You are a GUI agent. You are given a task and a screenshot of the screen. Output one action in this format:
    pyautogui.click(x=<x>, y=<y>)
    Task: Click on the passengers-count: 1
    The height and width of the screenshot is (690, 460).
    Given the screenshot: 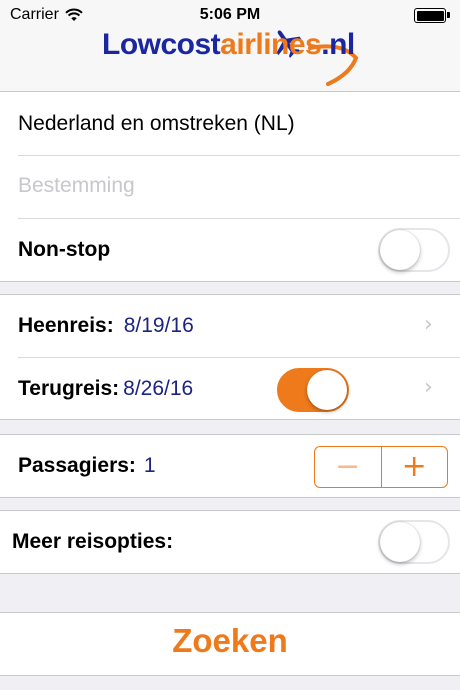 What is the action you would take?
    pyautogui.click(x=149, y=465)
    